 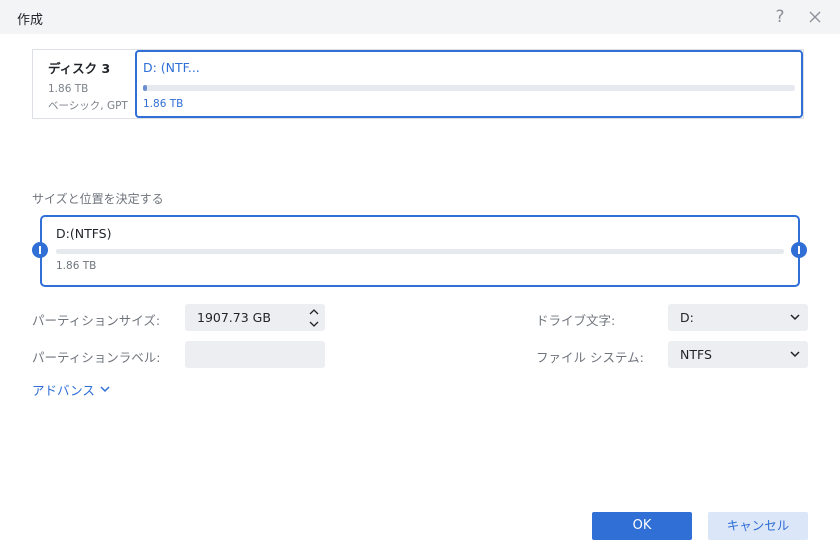 I want to click on ok-button: OK, so click(x=642, y=526).